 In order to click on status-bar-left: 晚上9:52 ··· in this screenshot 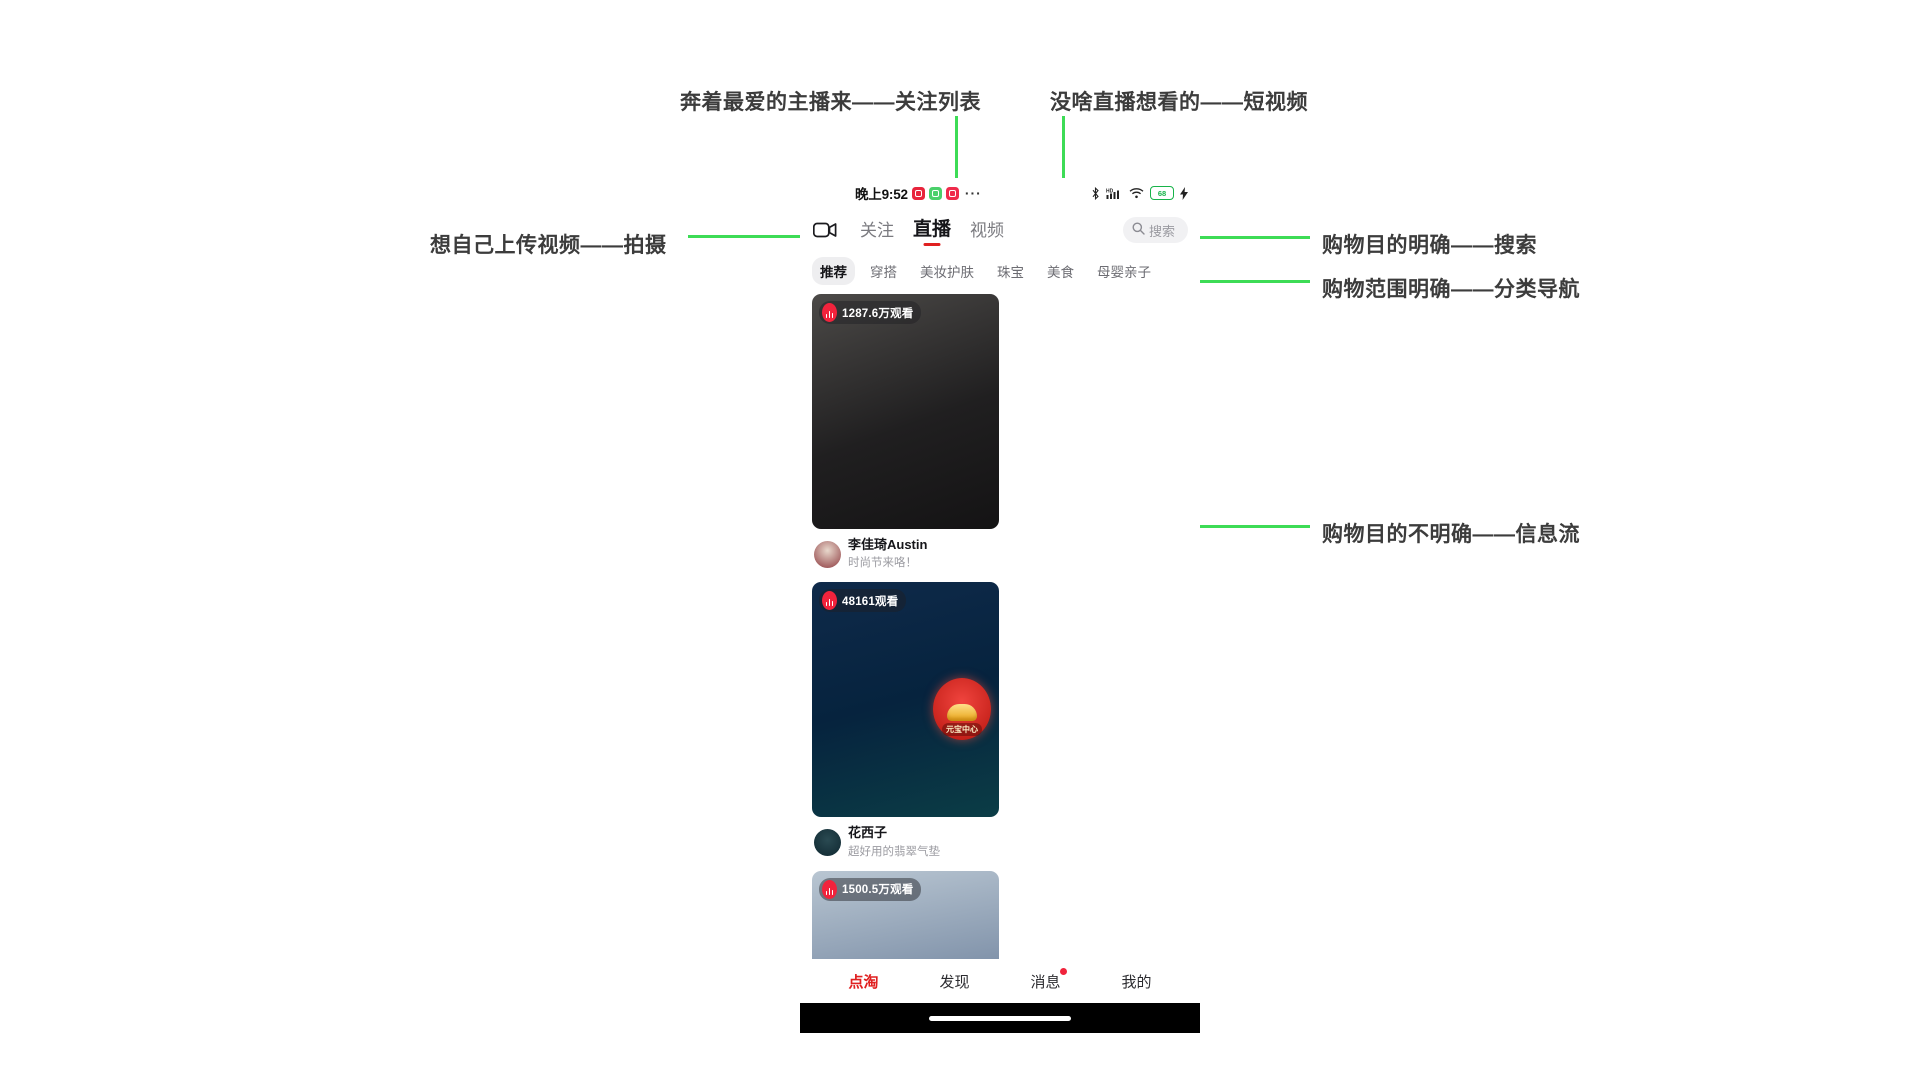, I will do `click(891, 193)`.